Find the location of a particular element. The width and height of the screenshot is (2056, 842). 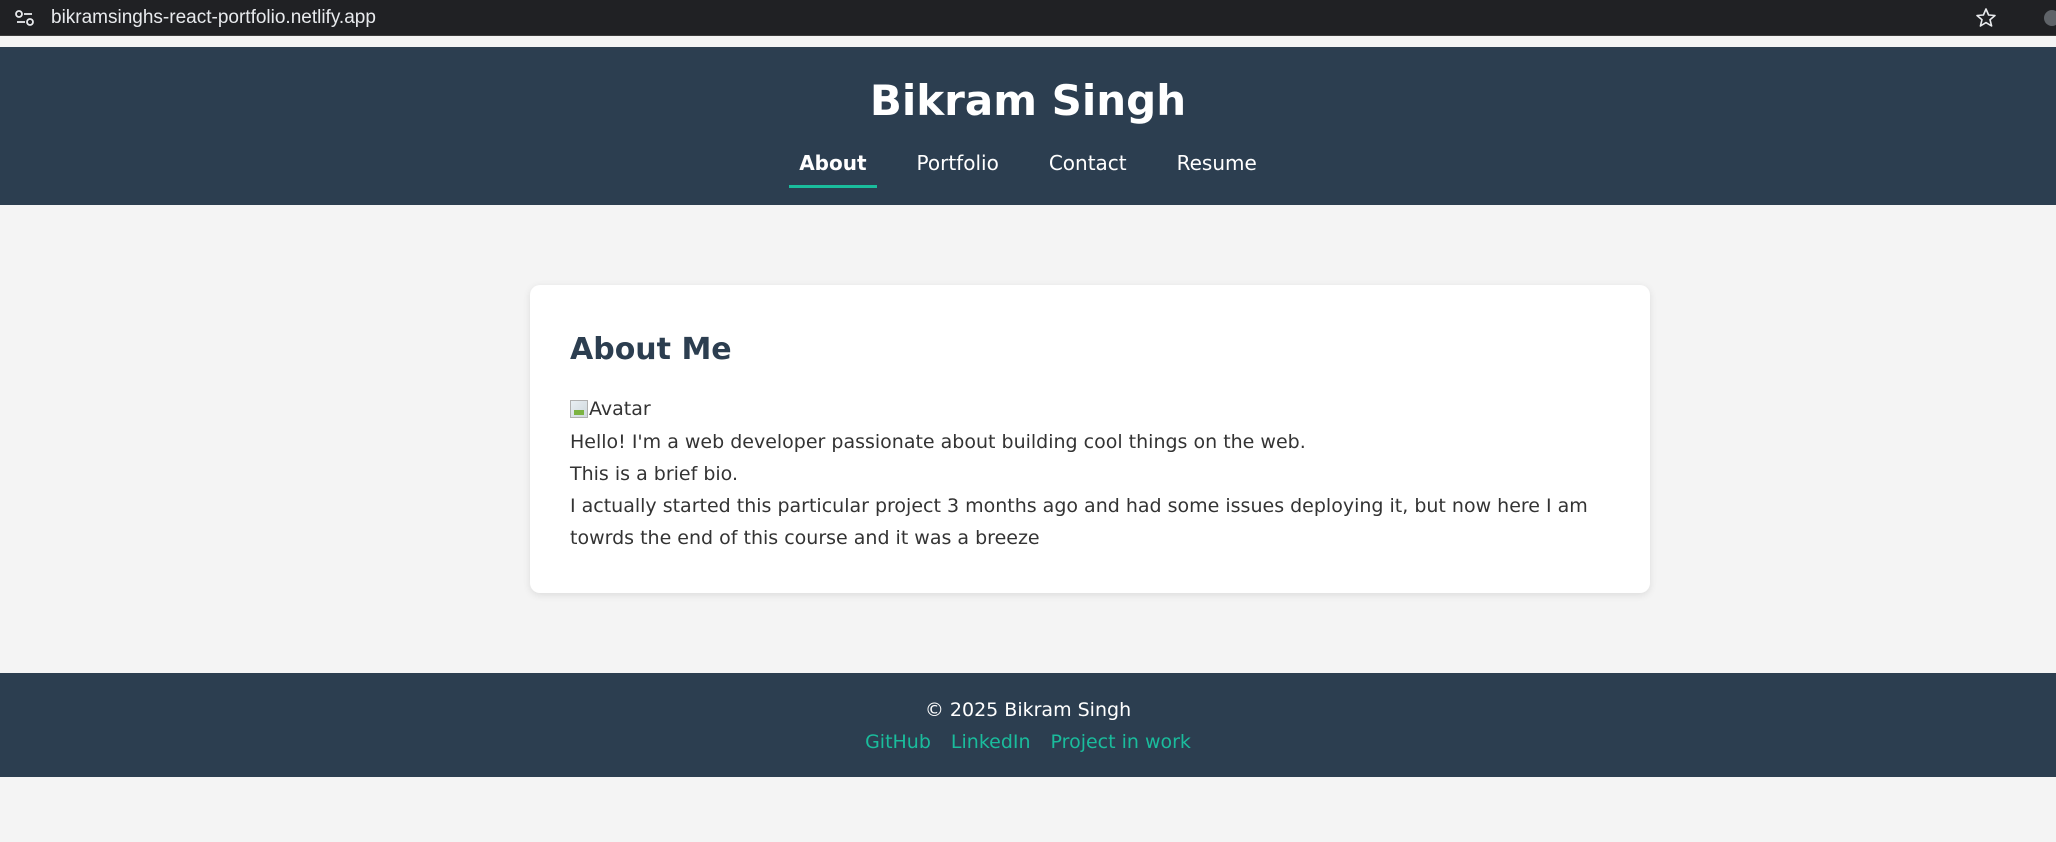

extension-icon is located at coordinates (2048, 18).